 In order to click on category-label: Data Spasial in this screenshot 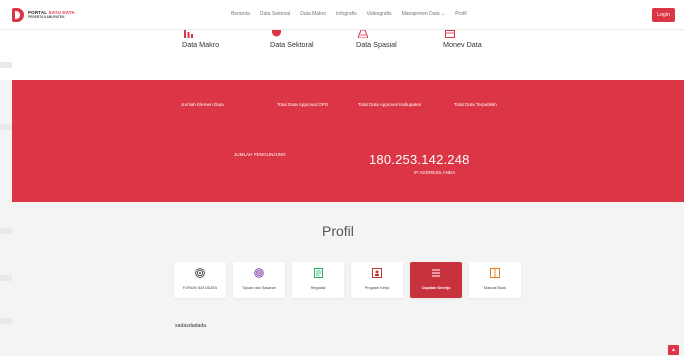, I will do `click(376, 44)`.